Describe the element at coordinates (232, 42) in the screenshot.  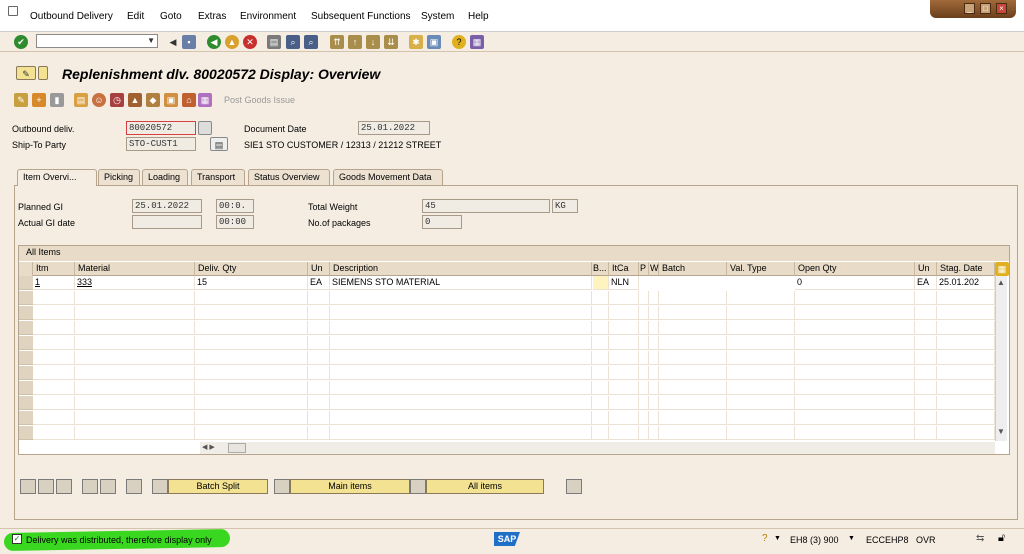
I see `exit-icon: ▲` at that location.